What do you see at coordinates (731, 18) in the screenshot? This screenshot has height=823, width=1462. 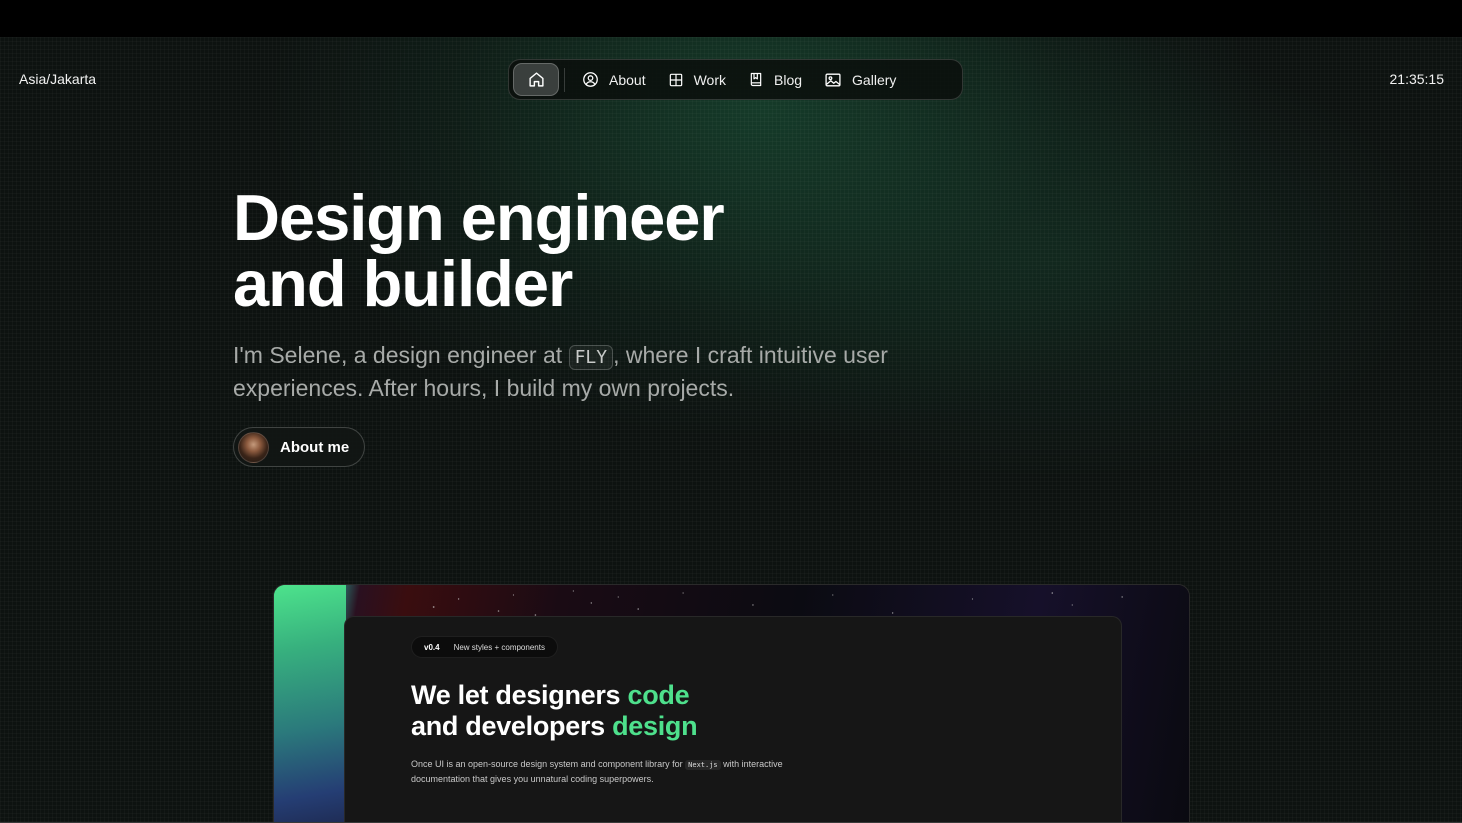 I see `browser-top-bar` at bounding box center [731, 18].